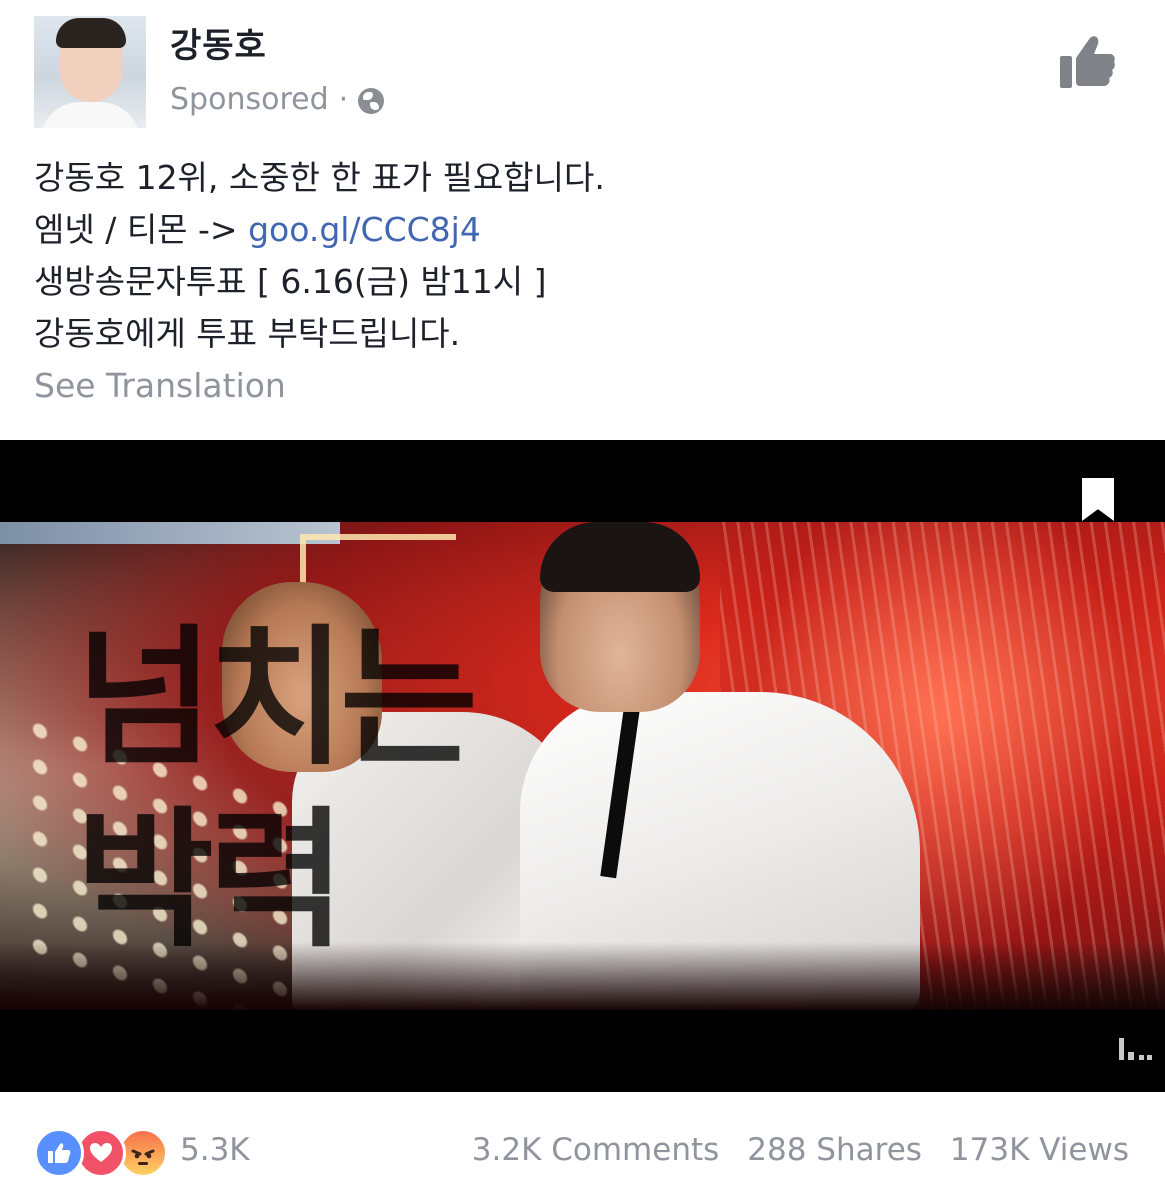  Describe the element at coordinates (290, 281) in the screenshot. I see `post-line-3: 생방송문자투표 [ 6.16(금) 밤11시 ]` at that location.